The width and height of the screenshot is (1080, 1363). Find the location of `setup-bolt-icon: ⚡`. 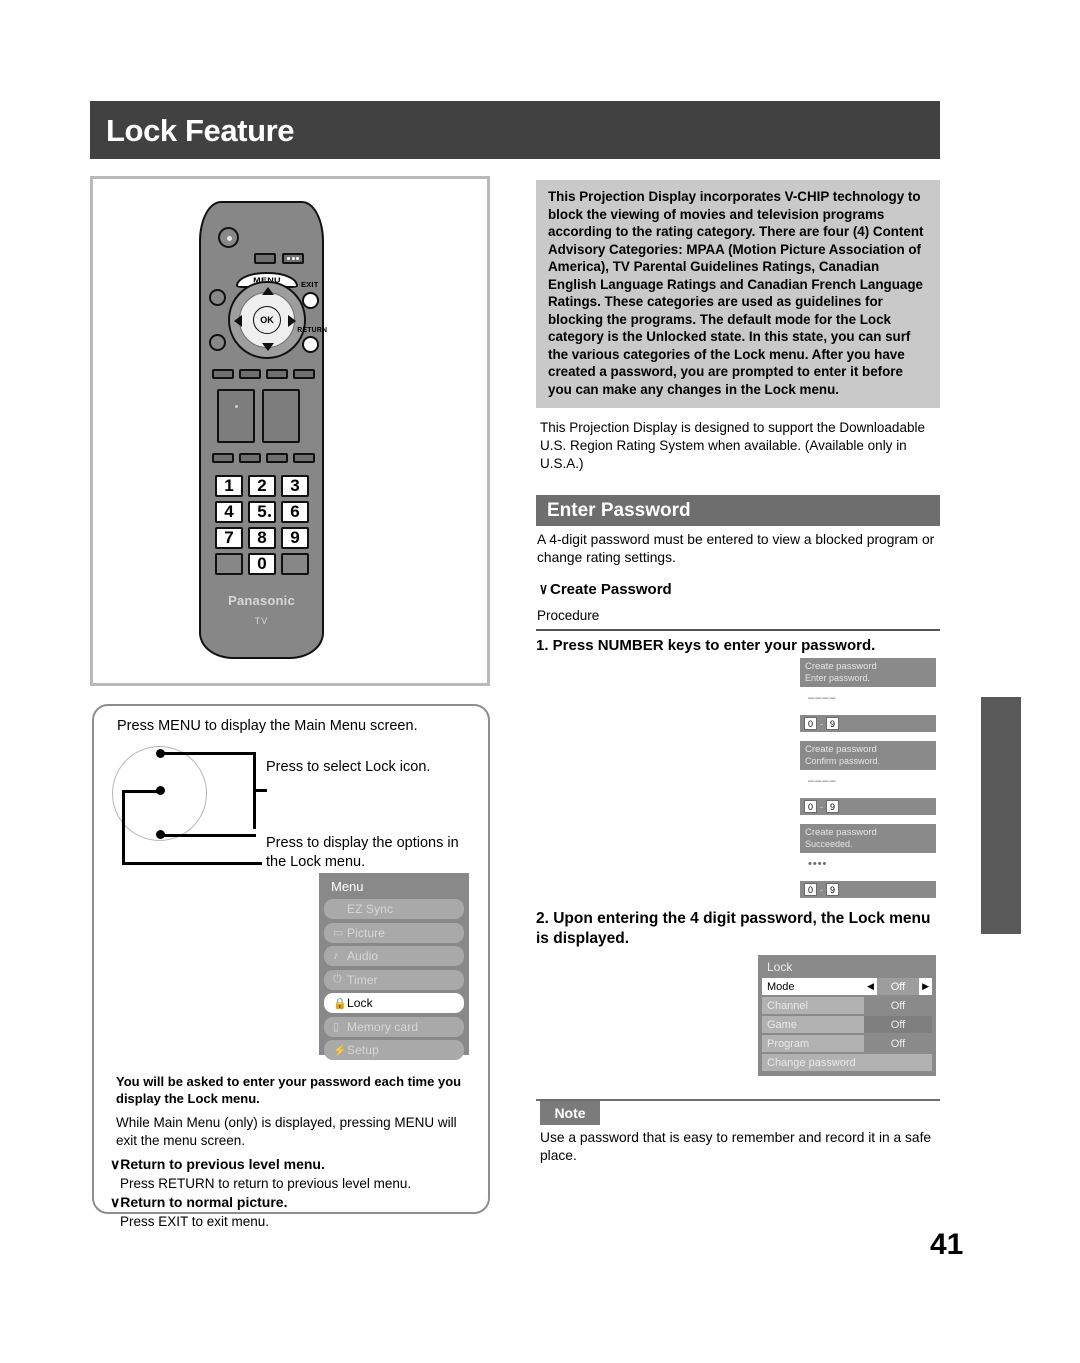

setup-bolt-icon: ⚡ is located at coordinates (340, 1050).